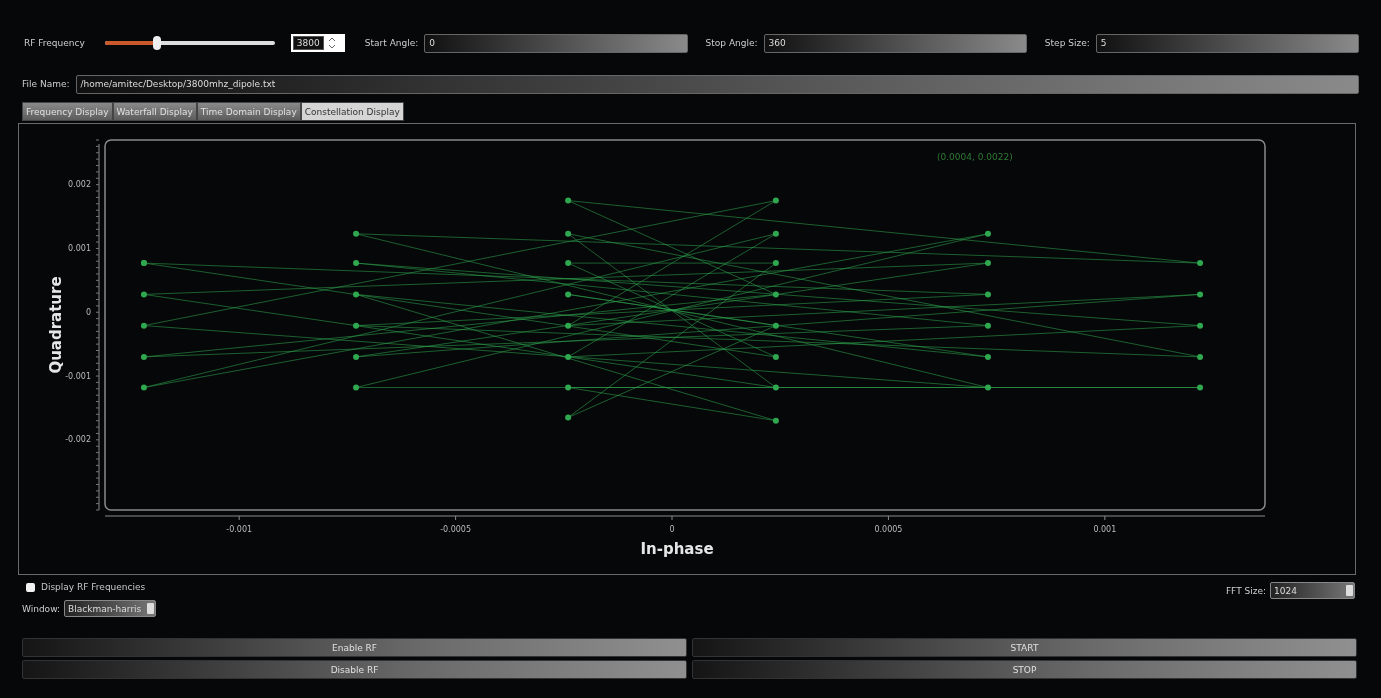 The image size is (1381, 698). What do you see at coordinates (391, 43) in the screenshot?
I see `field-label: Start Angle:` at bounding box center [391, 43].